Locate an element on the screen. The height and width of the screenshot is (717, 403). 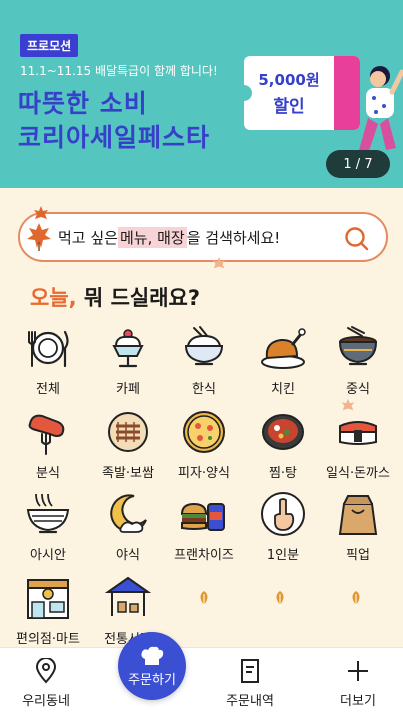
nav-more: 더보기 is located at coordinates (358, 683).